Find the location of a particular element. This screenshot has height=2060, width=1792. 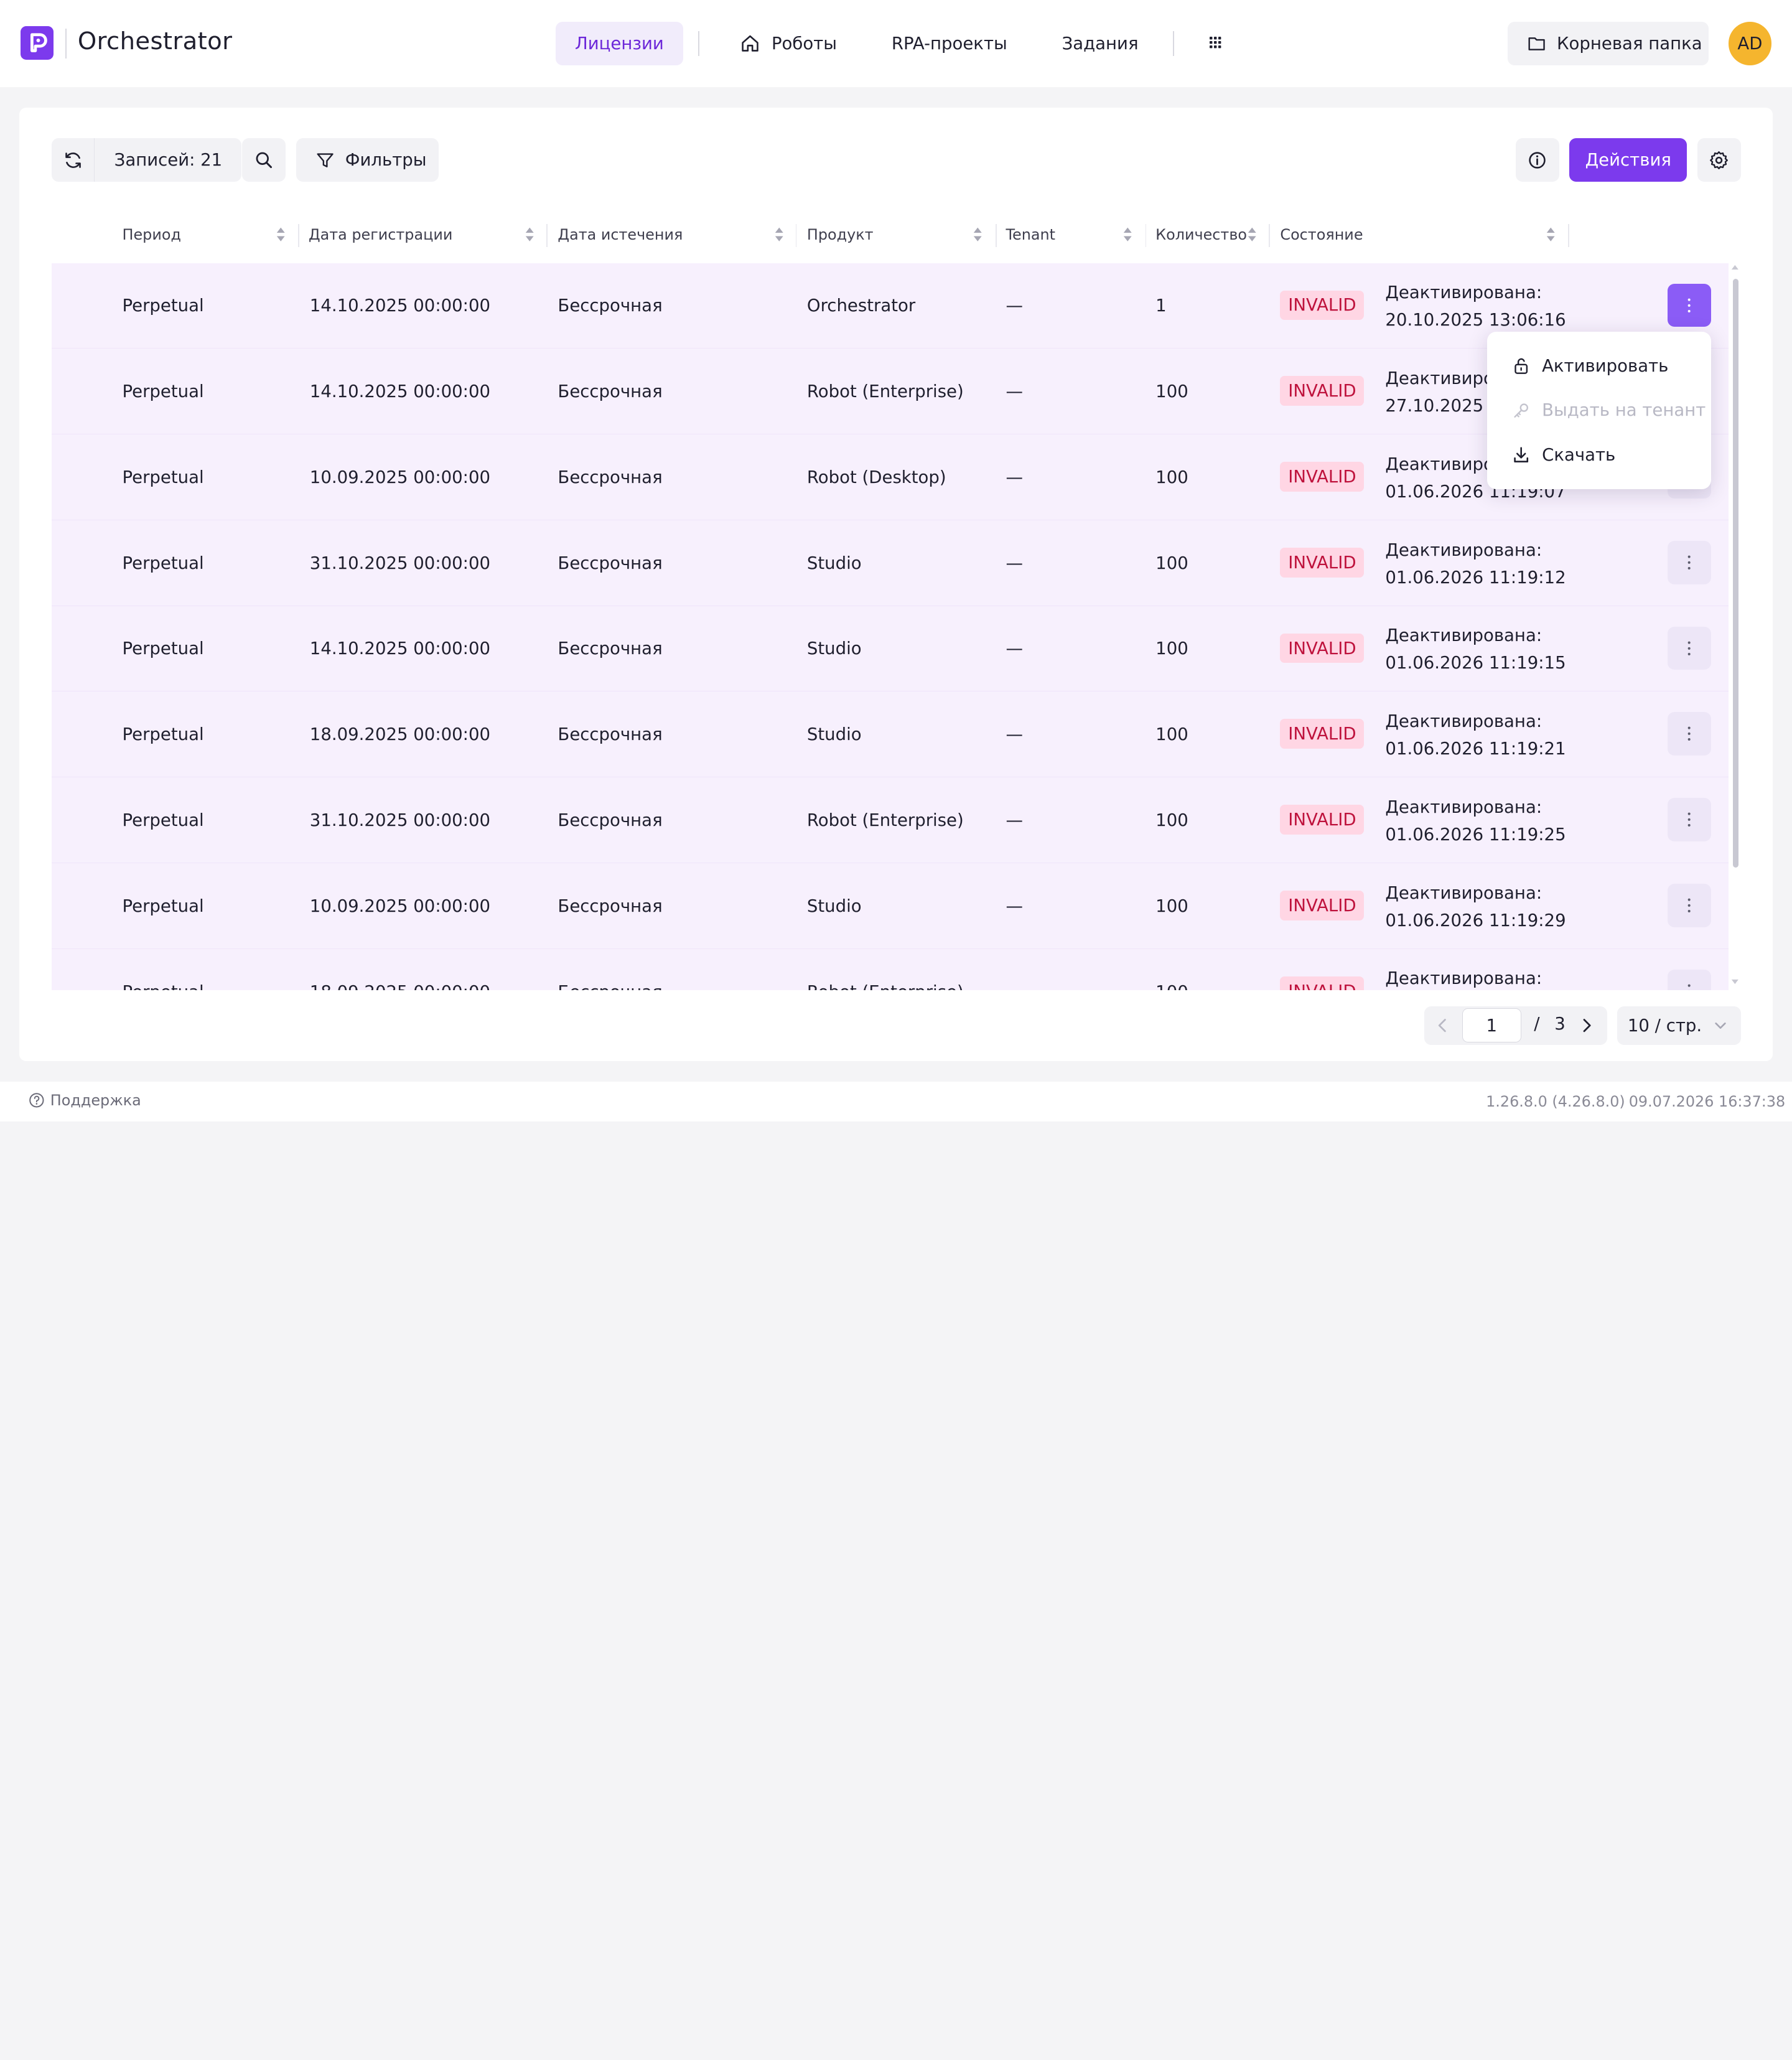

cell-status-detail: Деактивирована: 01.06.2026 11:19:29 is located at coordinates (1475, 906).